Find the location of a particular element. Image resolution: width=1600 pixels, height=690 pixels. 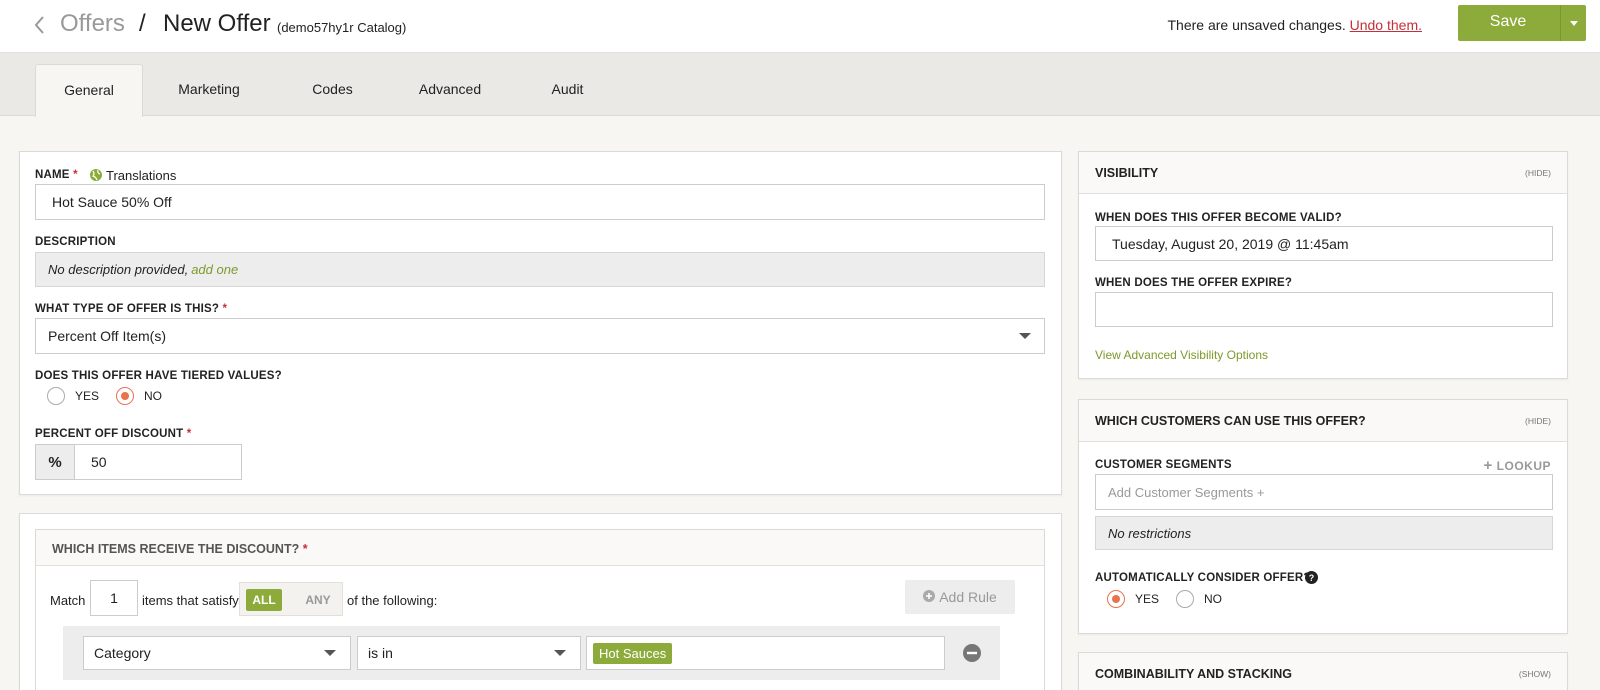

rule-operator-select: is in is located at coordinates (469, 653).